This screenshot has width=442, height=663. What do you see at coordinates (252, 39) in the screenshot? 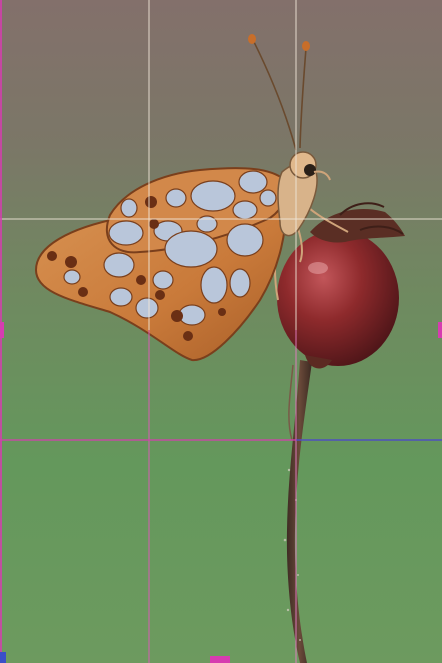
I see `antenna-club-left` at bounding box center [252, 39].